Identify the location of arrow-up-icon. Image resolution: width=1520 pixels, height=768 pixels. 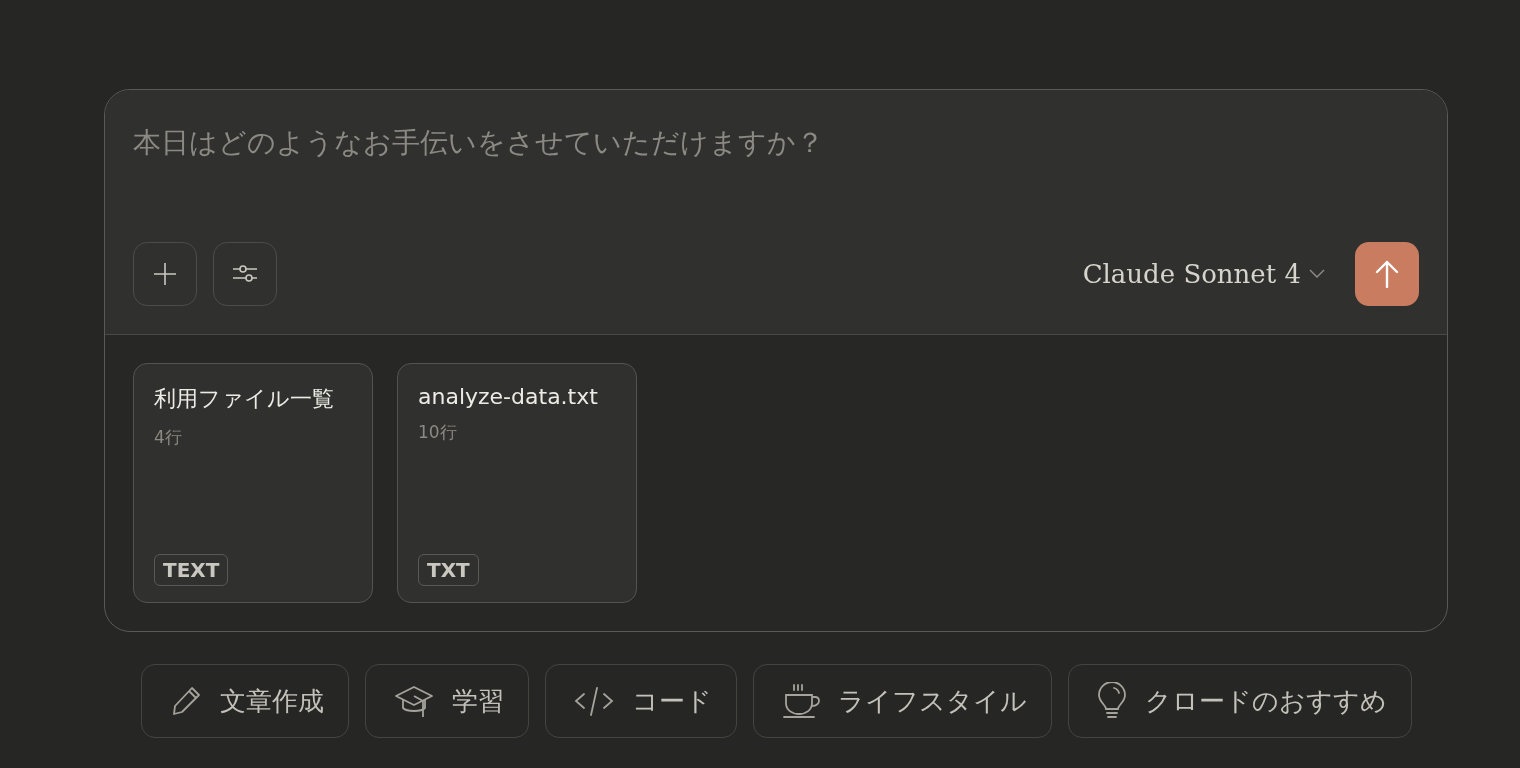
(1387, 274).